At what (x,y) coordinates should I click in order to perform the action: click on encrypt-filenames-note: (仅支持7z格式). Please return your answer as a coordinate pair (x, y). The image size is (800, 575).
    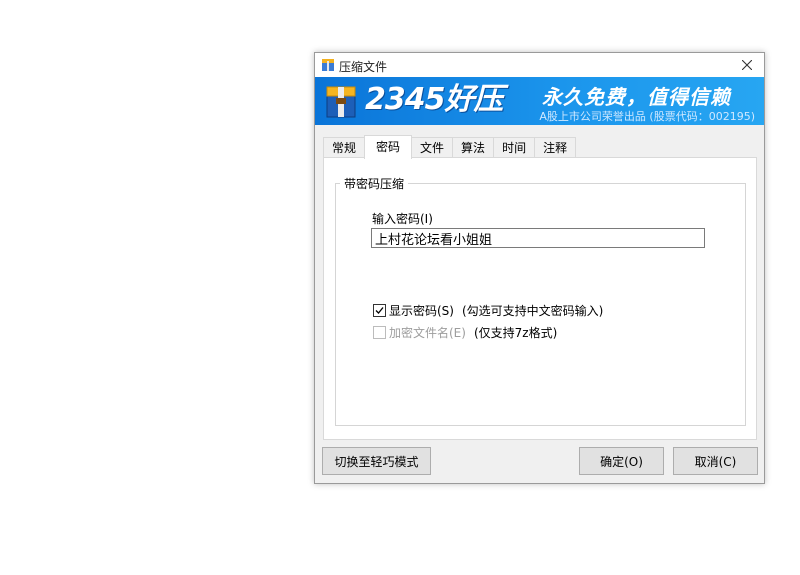
    Looking at the image, I should click on (515, 333).